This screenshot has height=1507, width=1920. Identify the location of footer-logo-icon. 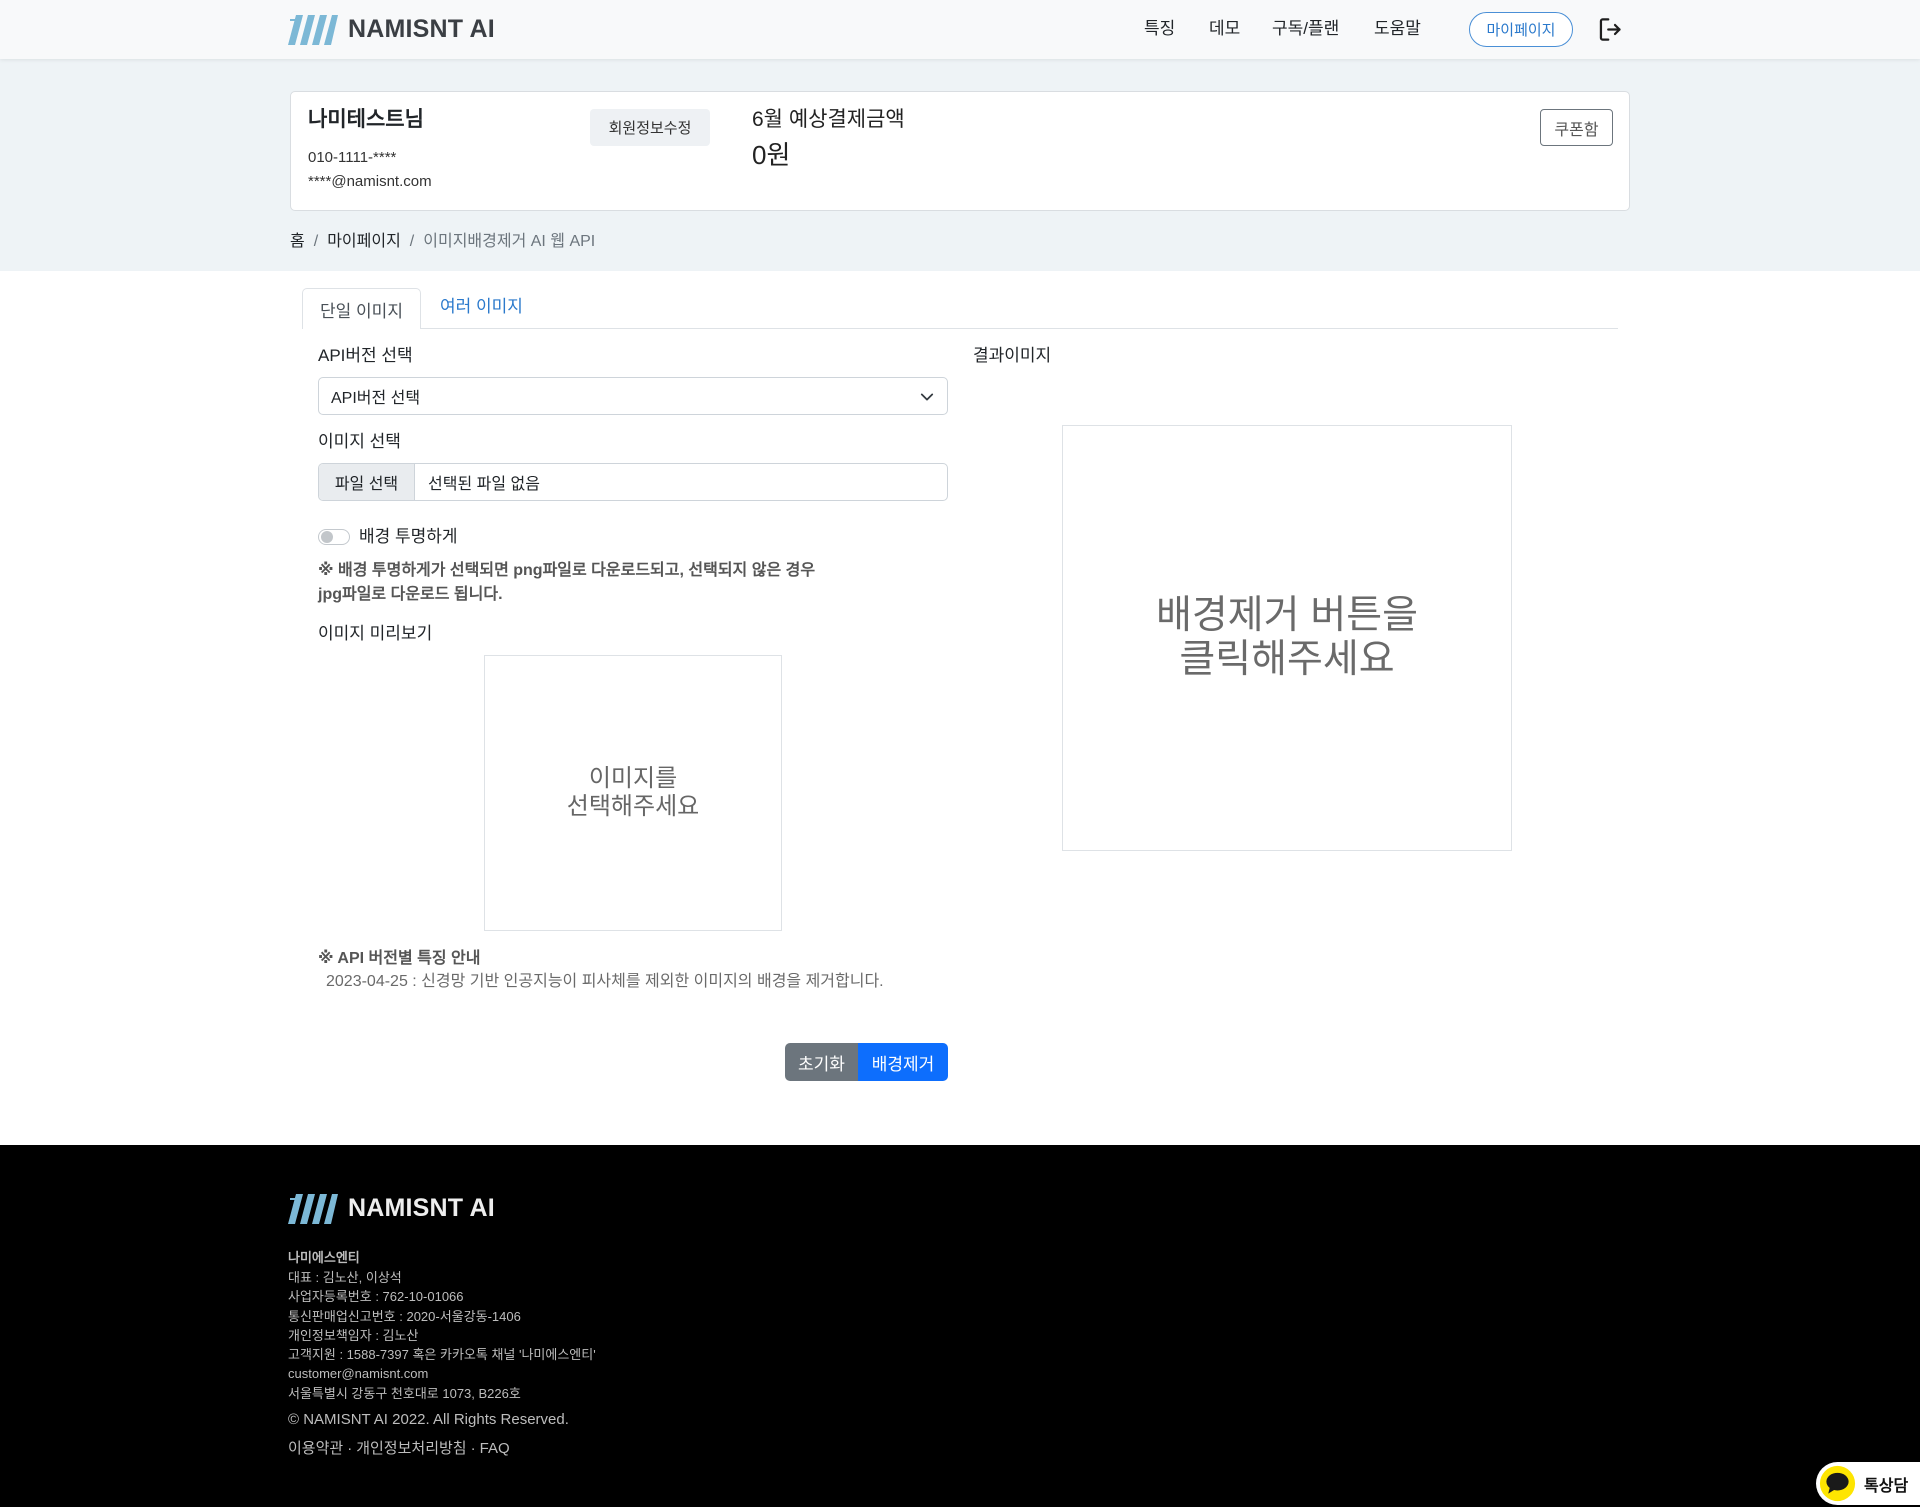
(313, 1209).